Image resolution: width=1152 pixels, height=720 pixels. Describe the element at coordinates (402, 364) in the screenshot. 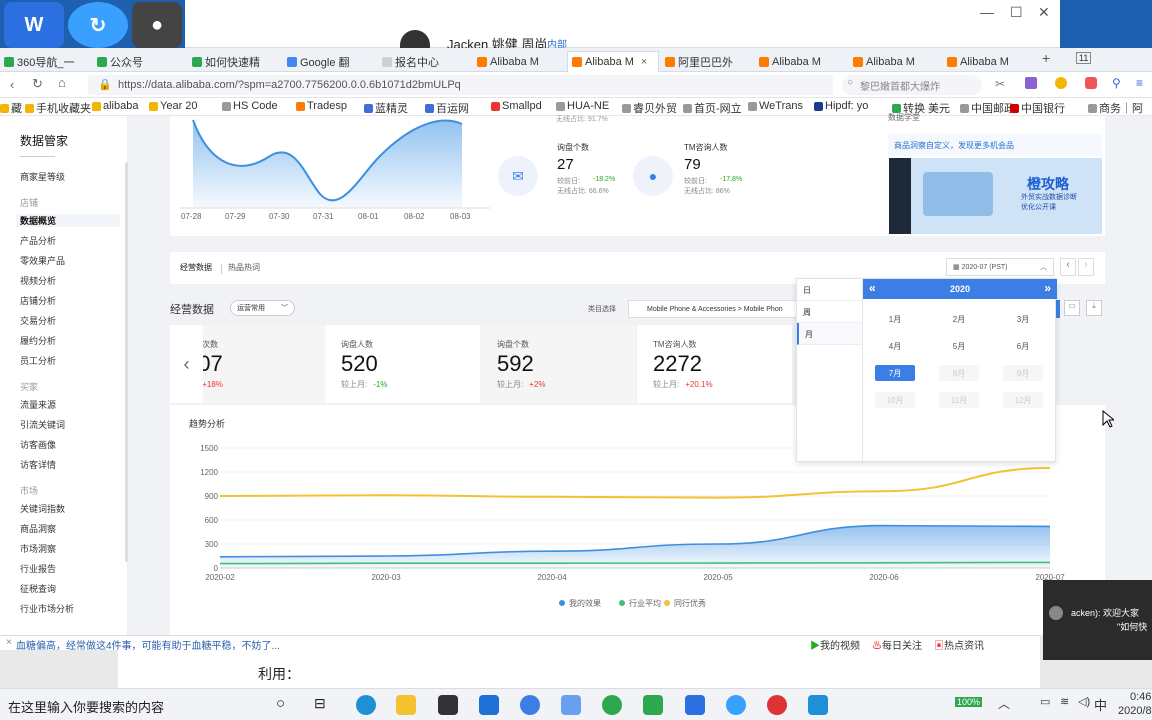

I see `stat-card: 询盘人数 520 较上月: -1%` at that location.